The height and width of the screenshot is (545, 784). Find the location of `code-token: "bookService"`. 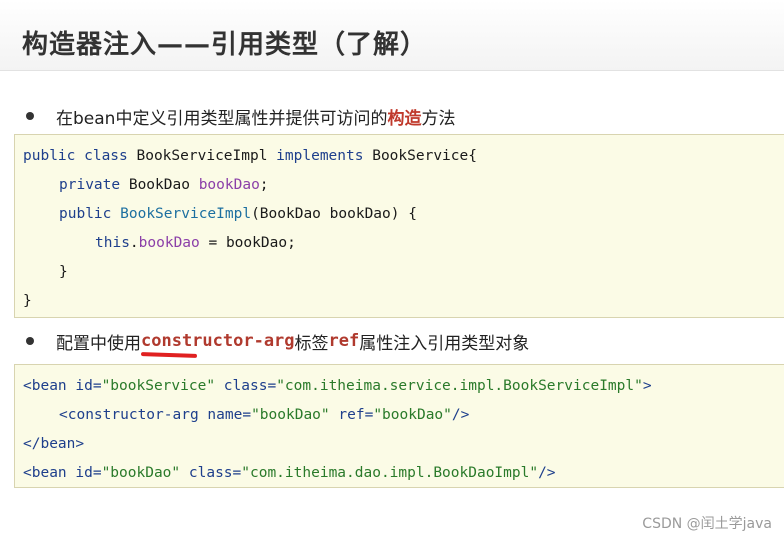

code-token: "bookService" is located at coordinates (158, 386).